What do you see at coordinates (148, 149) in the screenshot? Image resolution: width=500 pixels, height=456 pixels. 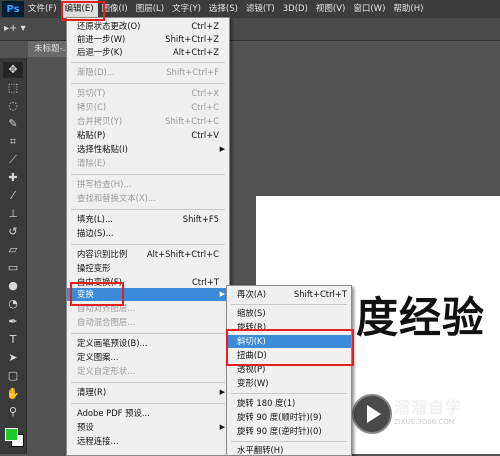 I see `menu-item-paste-special: 选择性粘贴(I) ▶` at bounding box center [148, 149].